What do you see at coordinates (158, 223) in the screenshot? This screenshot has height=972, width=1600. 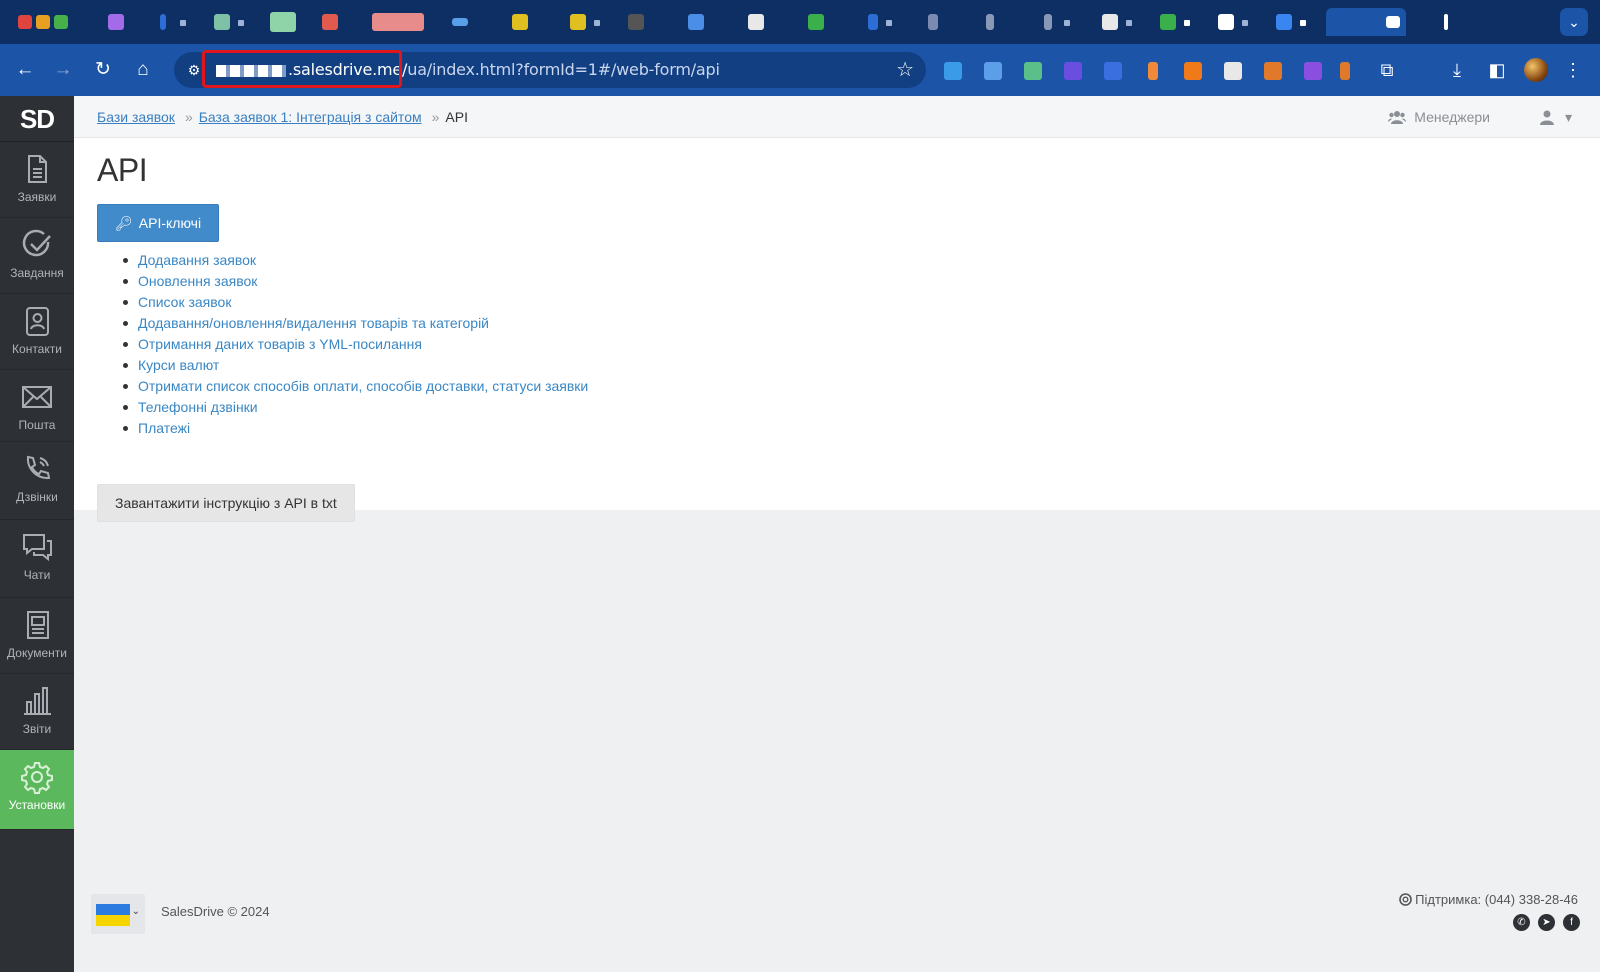 I see `api-keys-button: 🔑︎ API-ключі` at bounding box center [158, 223].